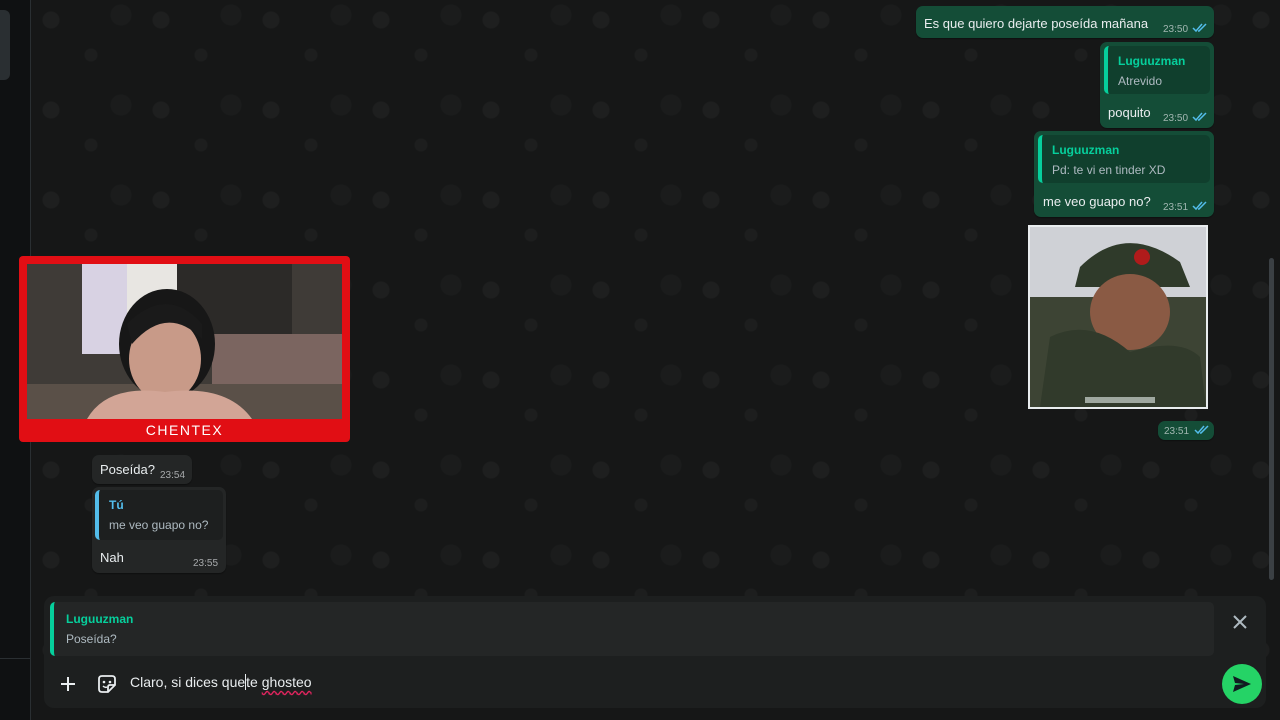 The width and height of the screenshot is (1280, 720). I want to click on reply-preview-quote: Luguuzman Poseída?, so click(632, 629).